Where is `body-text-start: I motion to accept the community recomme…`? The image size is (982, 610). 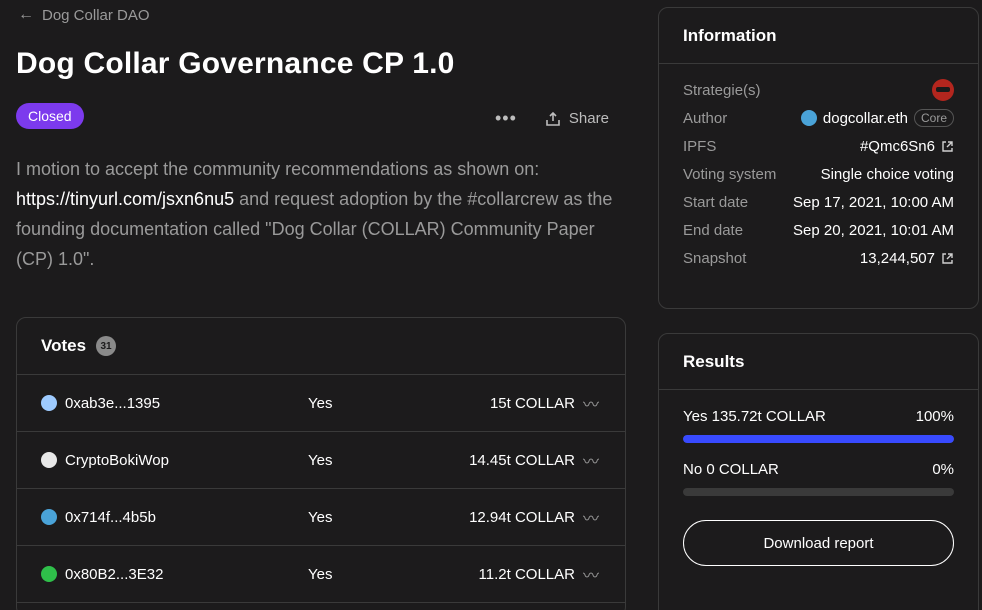 body-text-start: I motion to accept the community recomme… is located at coordinates (278, 169).